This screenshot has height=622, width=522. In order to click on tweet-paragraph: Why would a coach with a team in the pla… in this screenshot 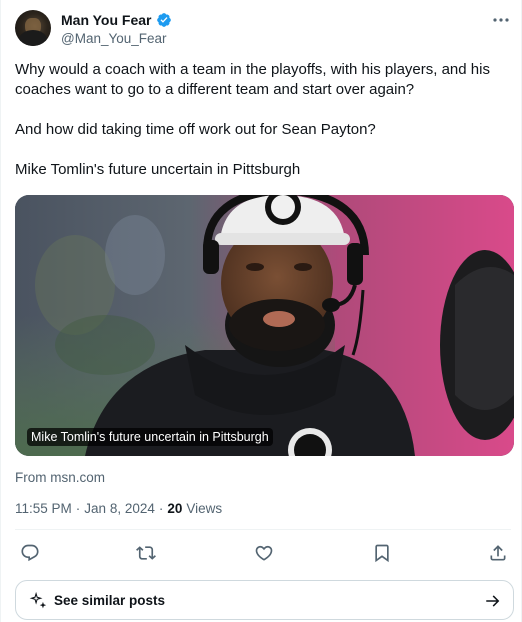, I will do `click(252, 79)`.